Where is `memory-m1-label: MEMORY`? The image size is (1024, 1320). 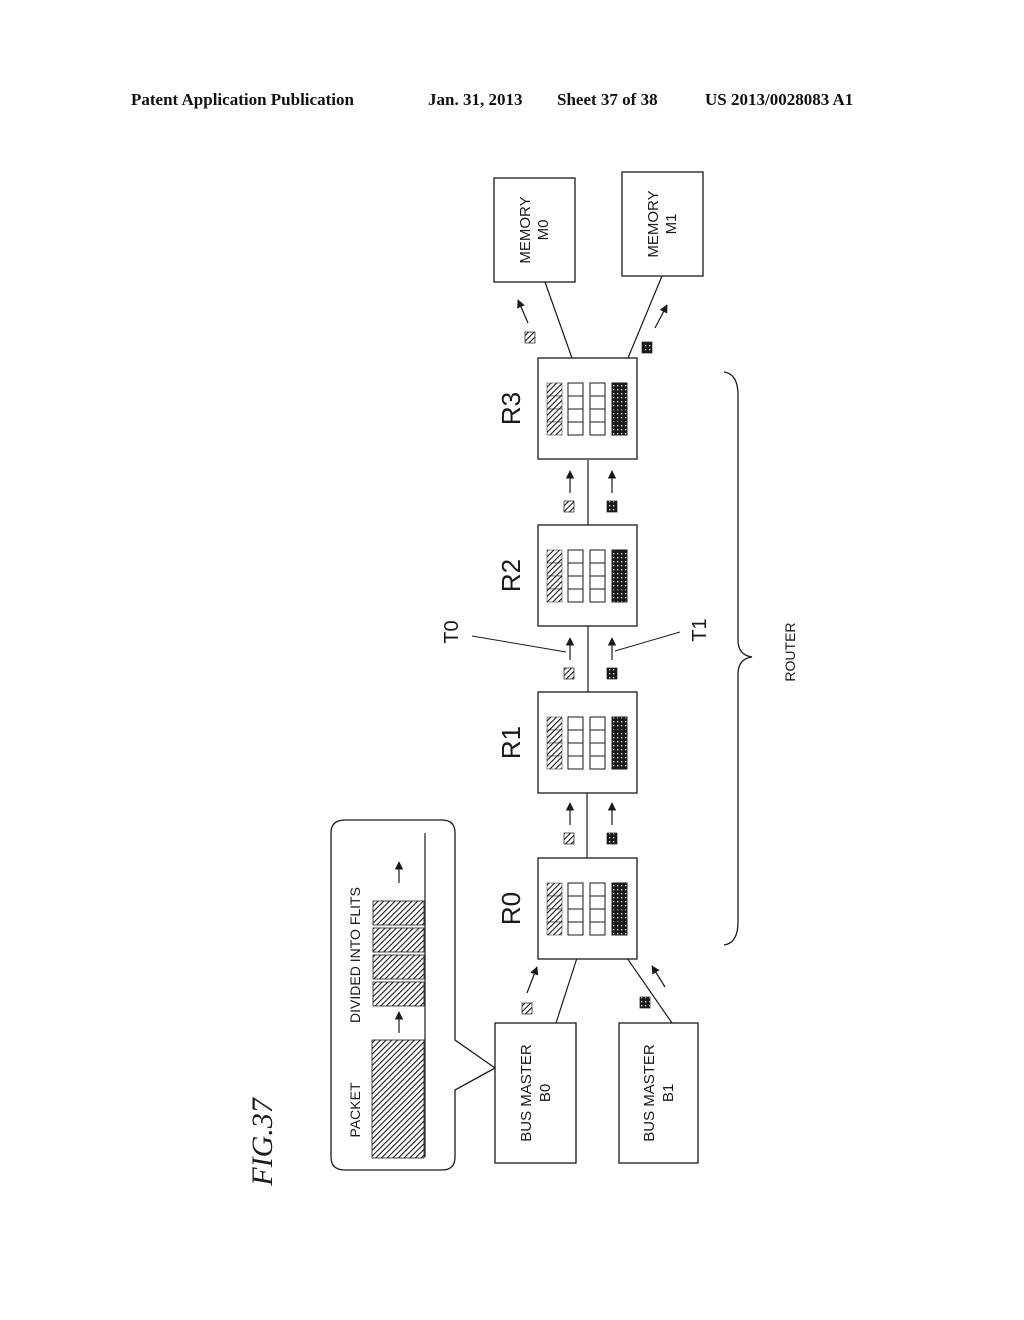
memory-m1-label: MEMORY is located at coordinates (653, 223).